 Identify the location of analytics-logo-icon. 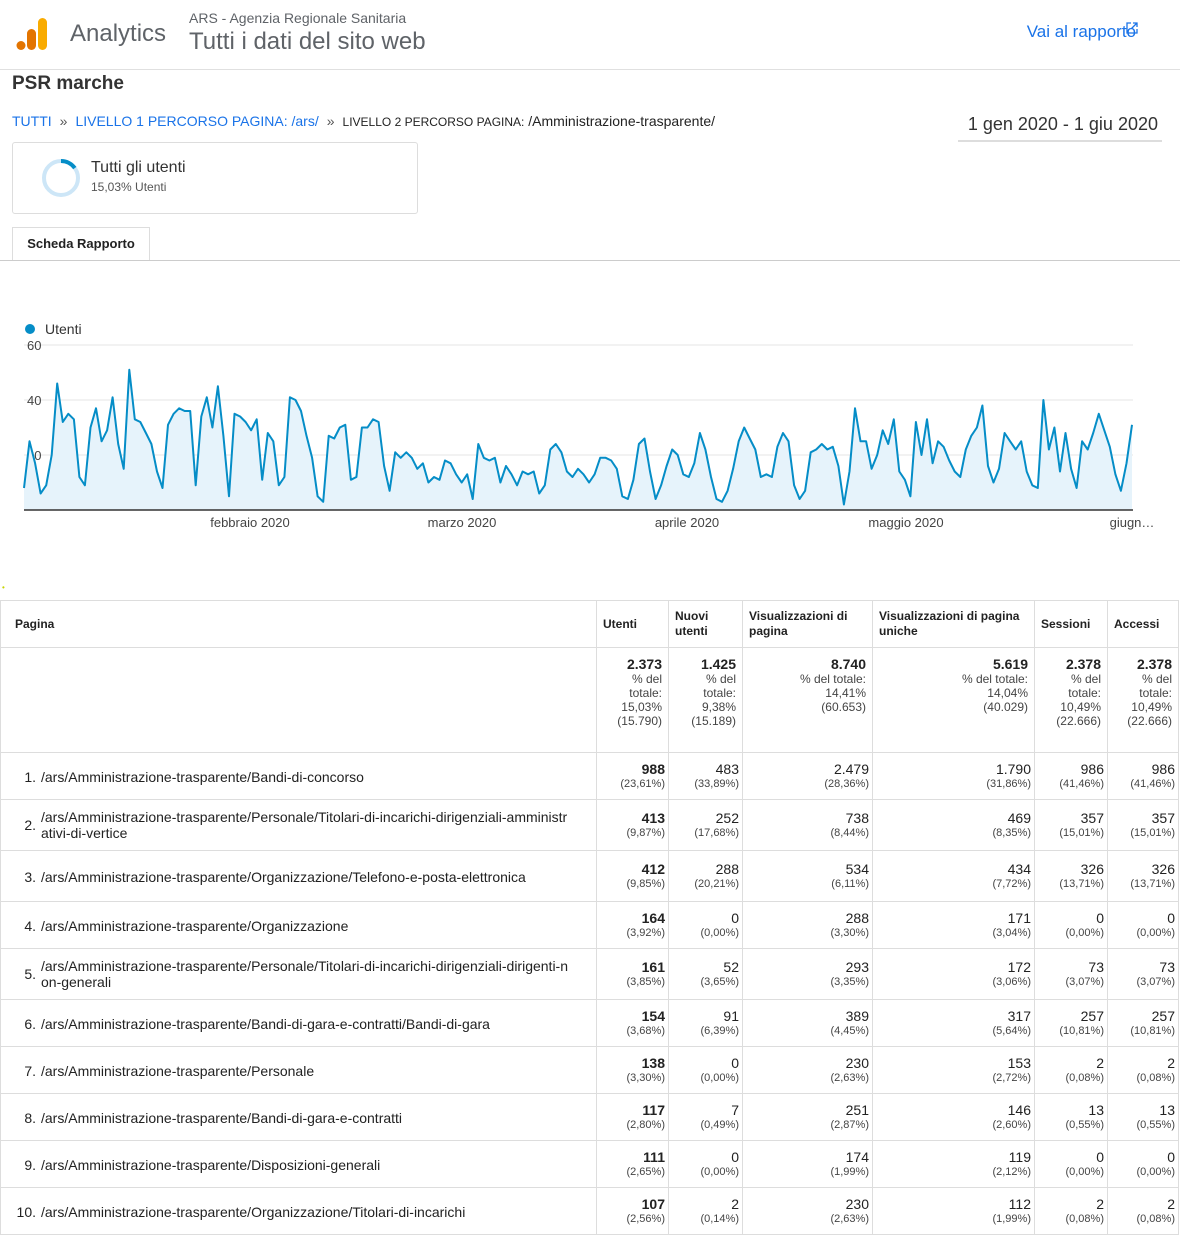
(32, 34).